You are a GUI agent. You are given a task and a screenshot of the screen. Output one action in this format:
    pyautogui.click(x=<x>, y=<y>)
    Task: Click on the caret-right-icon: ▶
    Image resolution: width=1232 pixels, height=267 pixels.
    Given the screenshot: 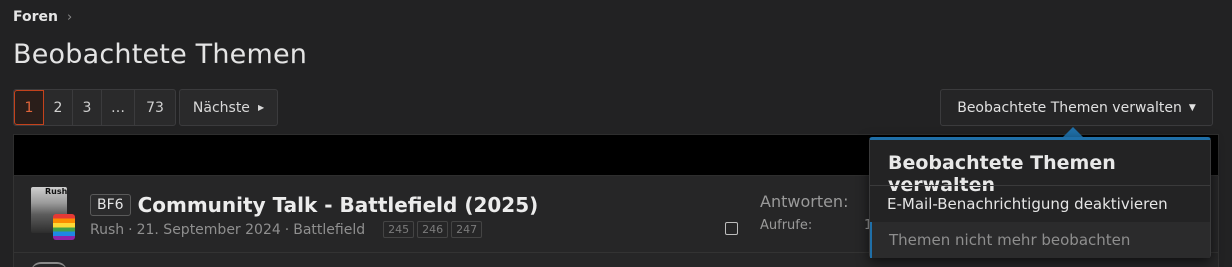 What is the action you would take?
    pyautogui.click(x=261, y=107)
    